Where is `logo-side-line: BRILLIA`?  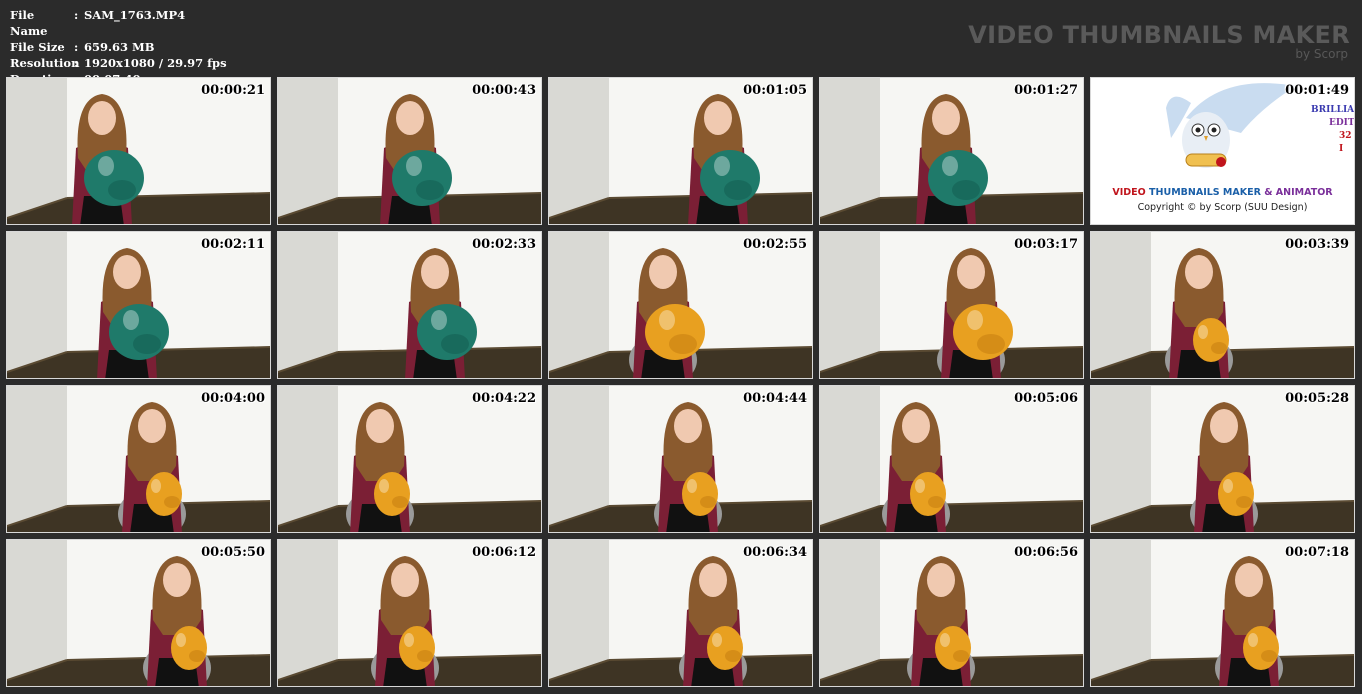 logo-side-line: BRILLIA is located at coordinates (1333, 110).